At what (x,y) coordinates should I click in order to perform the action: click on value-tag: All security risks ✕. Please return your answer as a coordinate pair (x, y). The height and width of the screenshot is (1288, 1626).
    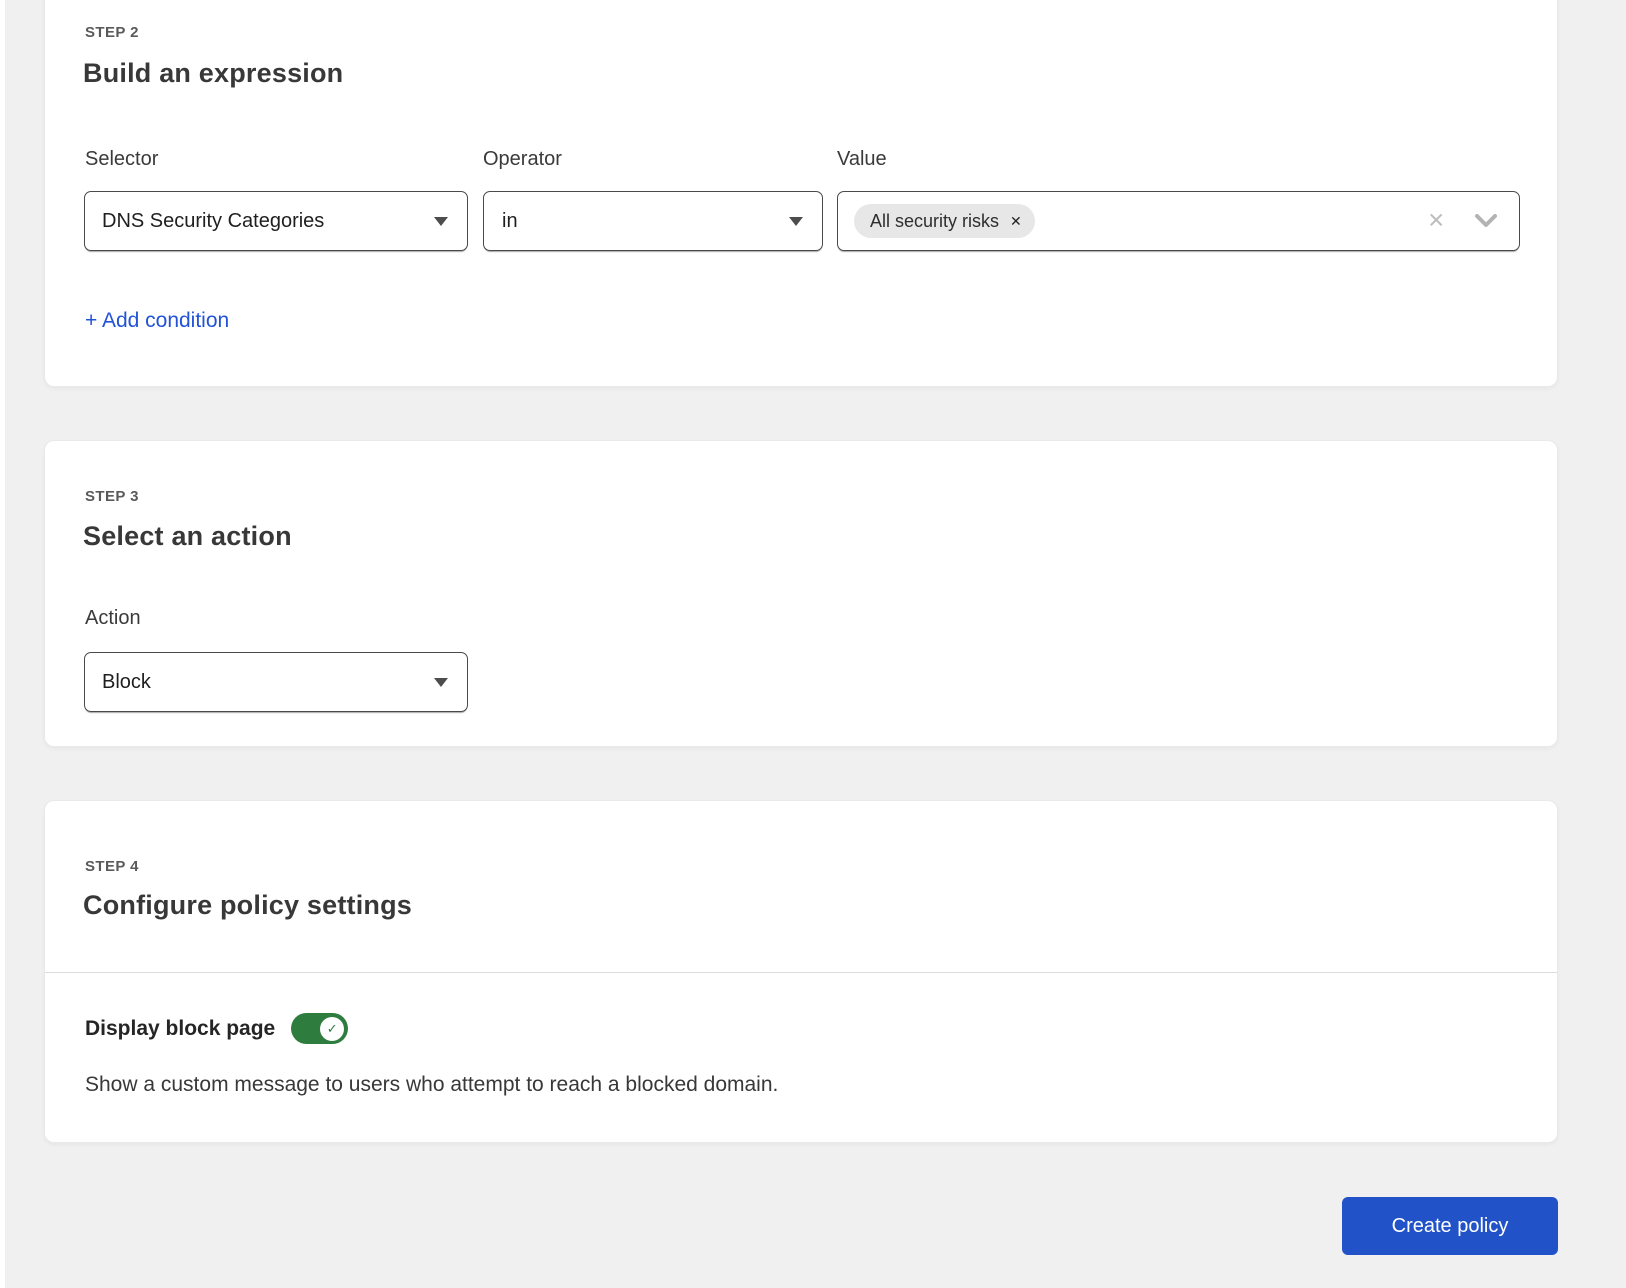
    Looking at the image, I should click on (944, 221).